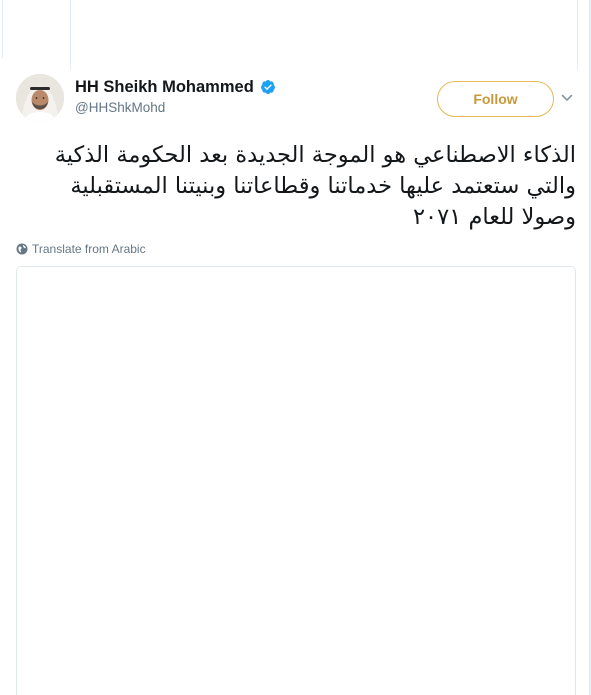 This screenshot has height=695, width=591. What do you see at coordinates (22, 249) in the screenshot?
I see `globe-icon` at bounding box center [22, 249].